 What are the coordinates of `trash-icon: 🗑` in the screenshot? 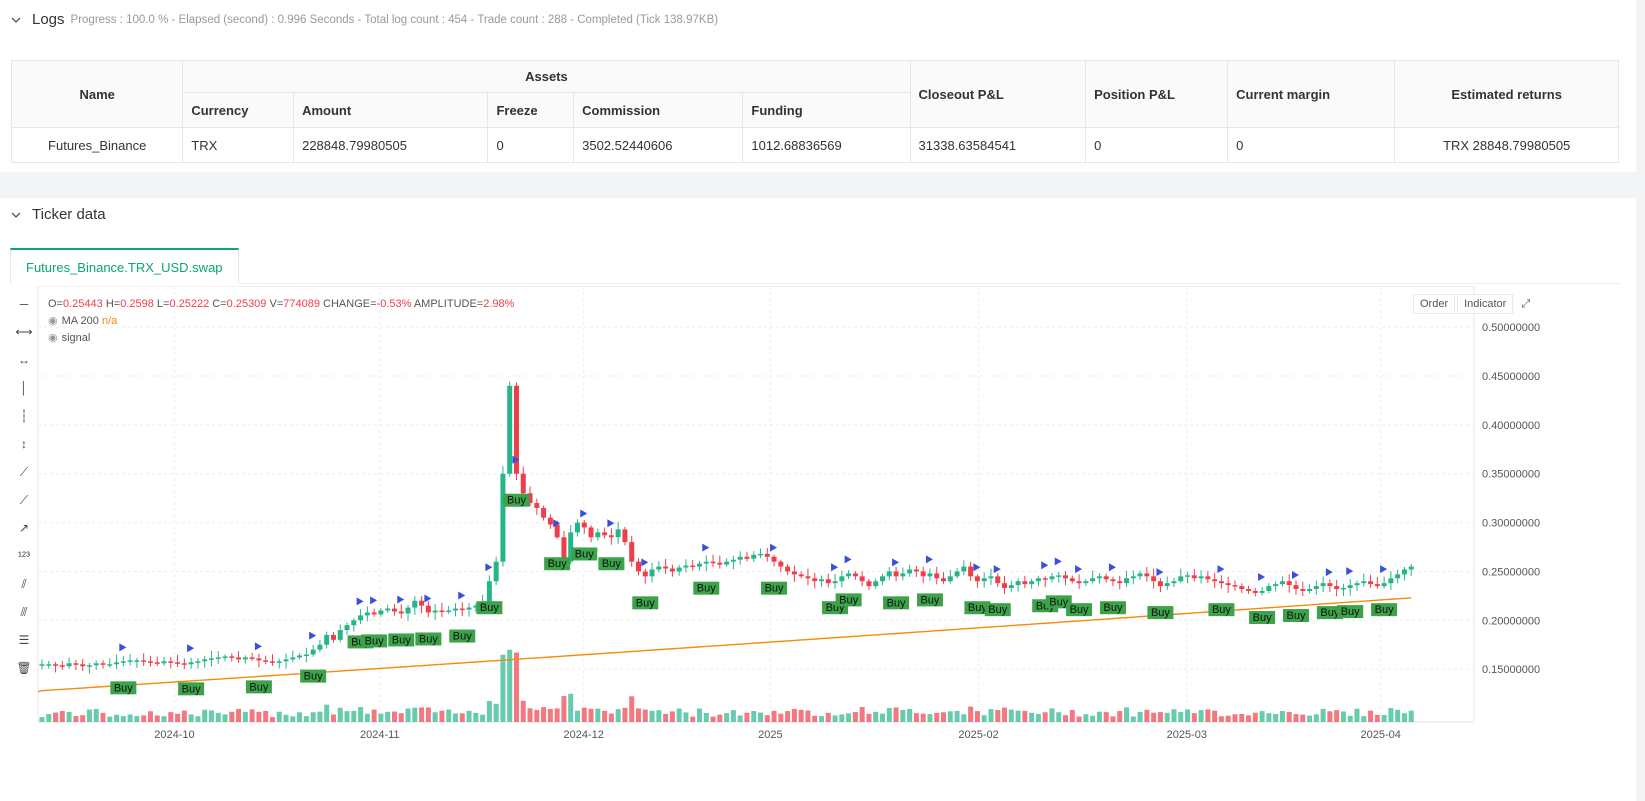 It's located at (24, 668).